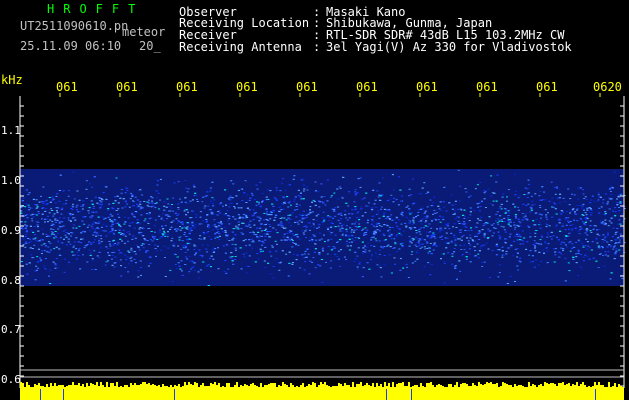 The width and height of the screenshot is (629, 400). I want to click on strip-fill, so click(322, 394).